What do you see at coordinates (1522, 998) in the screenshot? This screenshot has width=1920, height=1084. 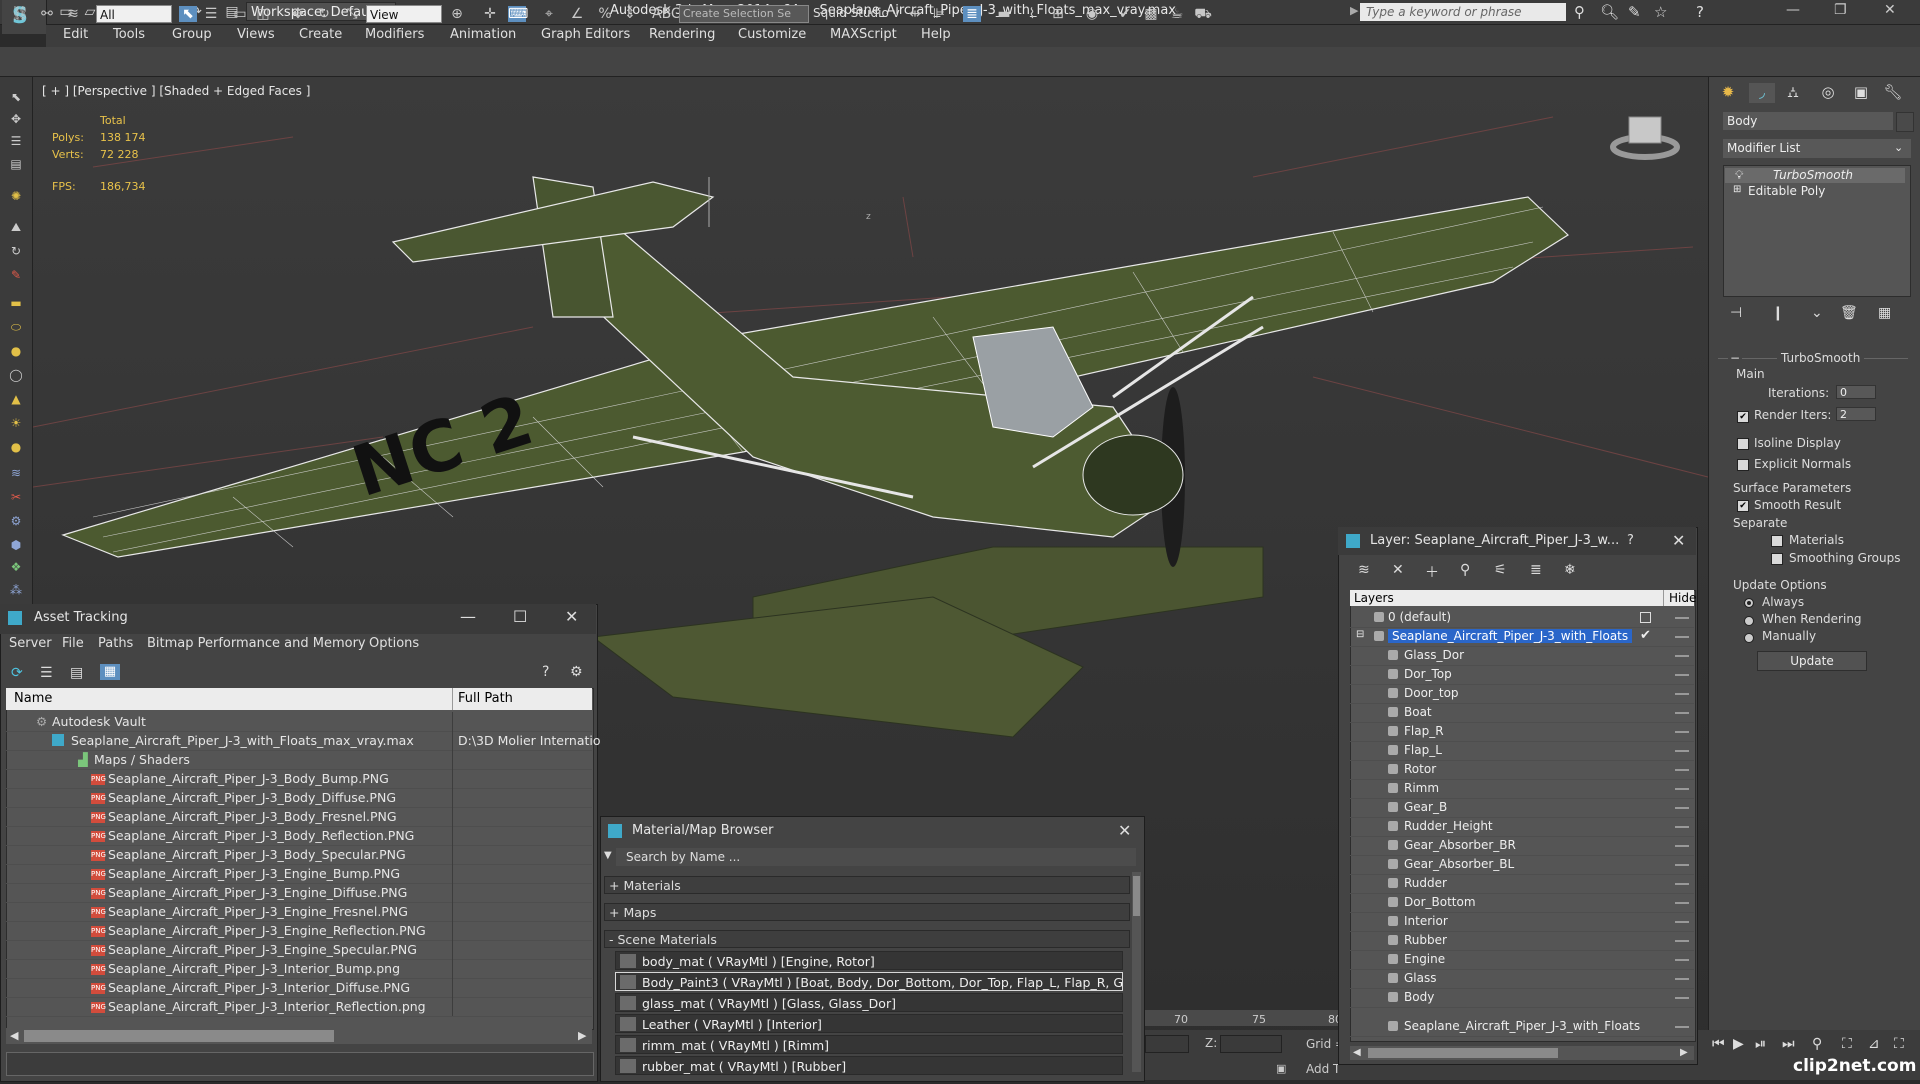 I see `layer-object-row: Body` at bounding box center [1522, 998].